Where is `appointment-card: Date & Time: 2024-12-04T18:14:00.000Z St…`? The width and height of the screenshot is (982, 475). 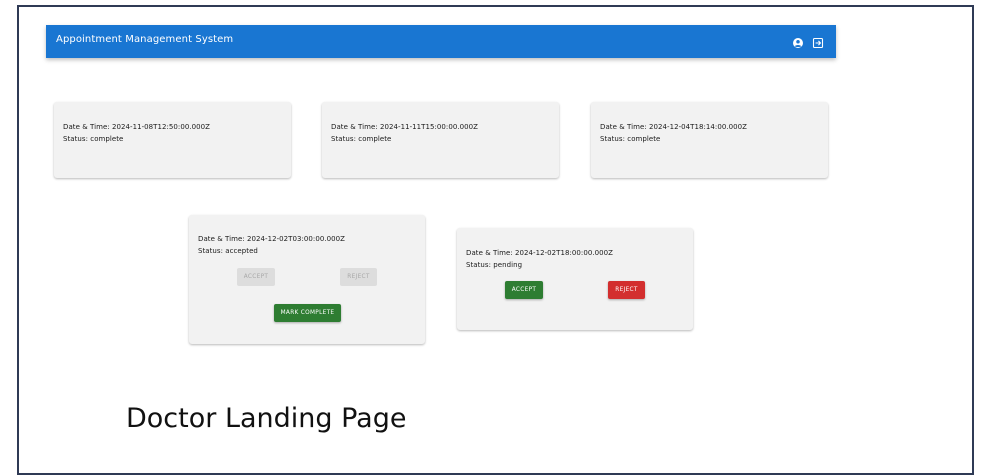
appointment-card: Date & Time: 2024-12-04T18:14:00.000Z St… is located at coordinates (709, 140).